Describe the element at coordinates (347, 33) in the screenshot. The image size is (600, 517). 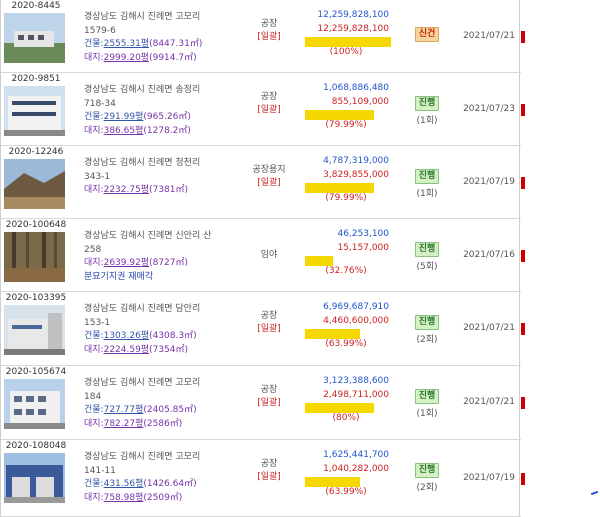
I see `price-block: 12,259,828,100 12,259,828,100 (100%)` at that location.